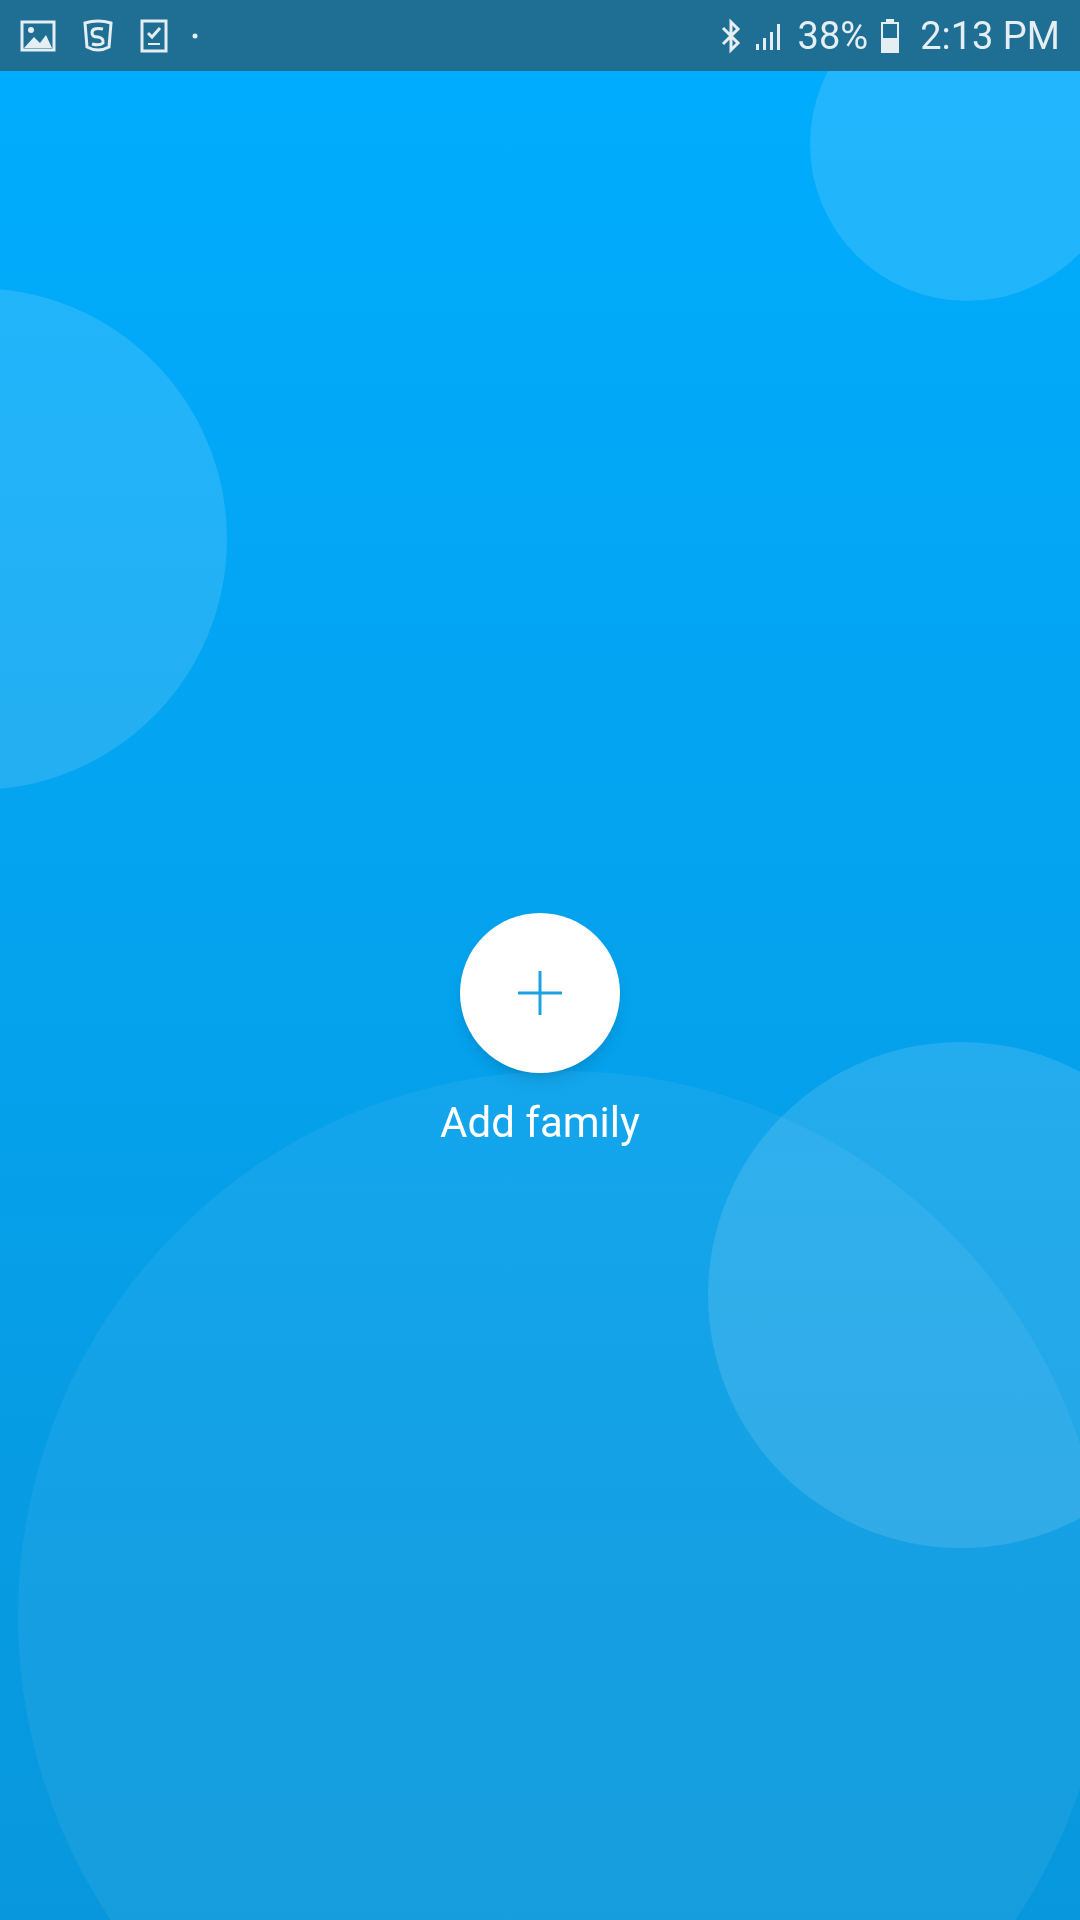  I want to click on battery-percent: 38%, so click(833, 35).